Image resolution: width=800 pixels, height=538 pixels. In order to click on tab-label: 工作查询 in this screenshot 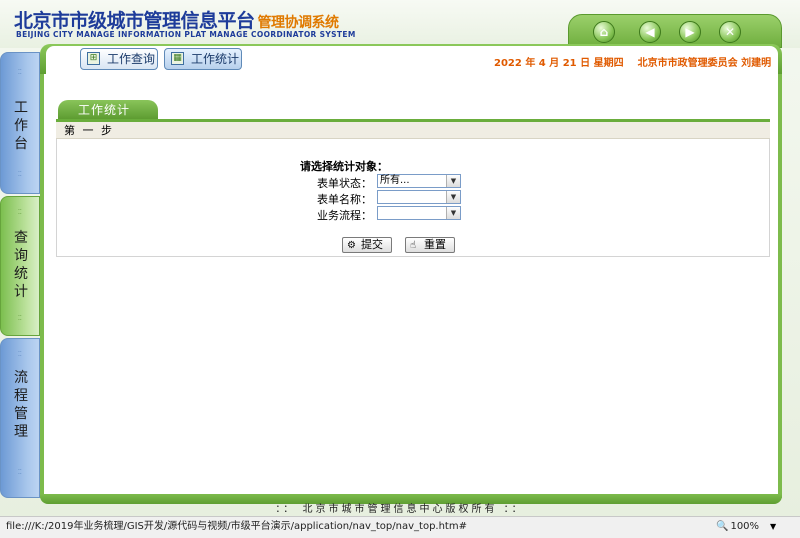, I will do `click(131, 59)`.